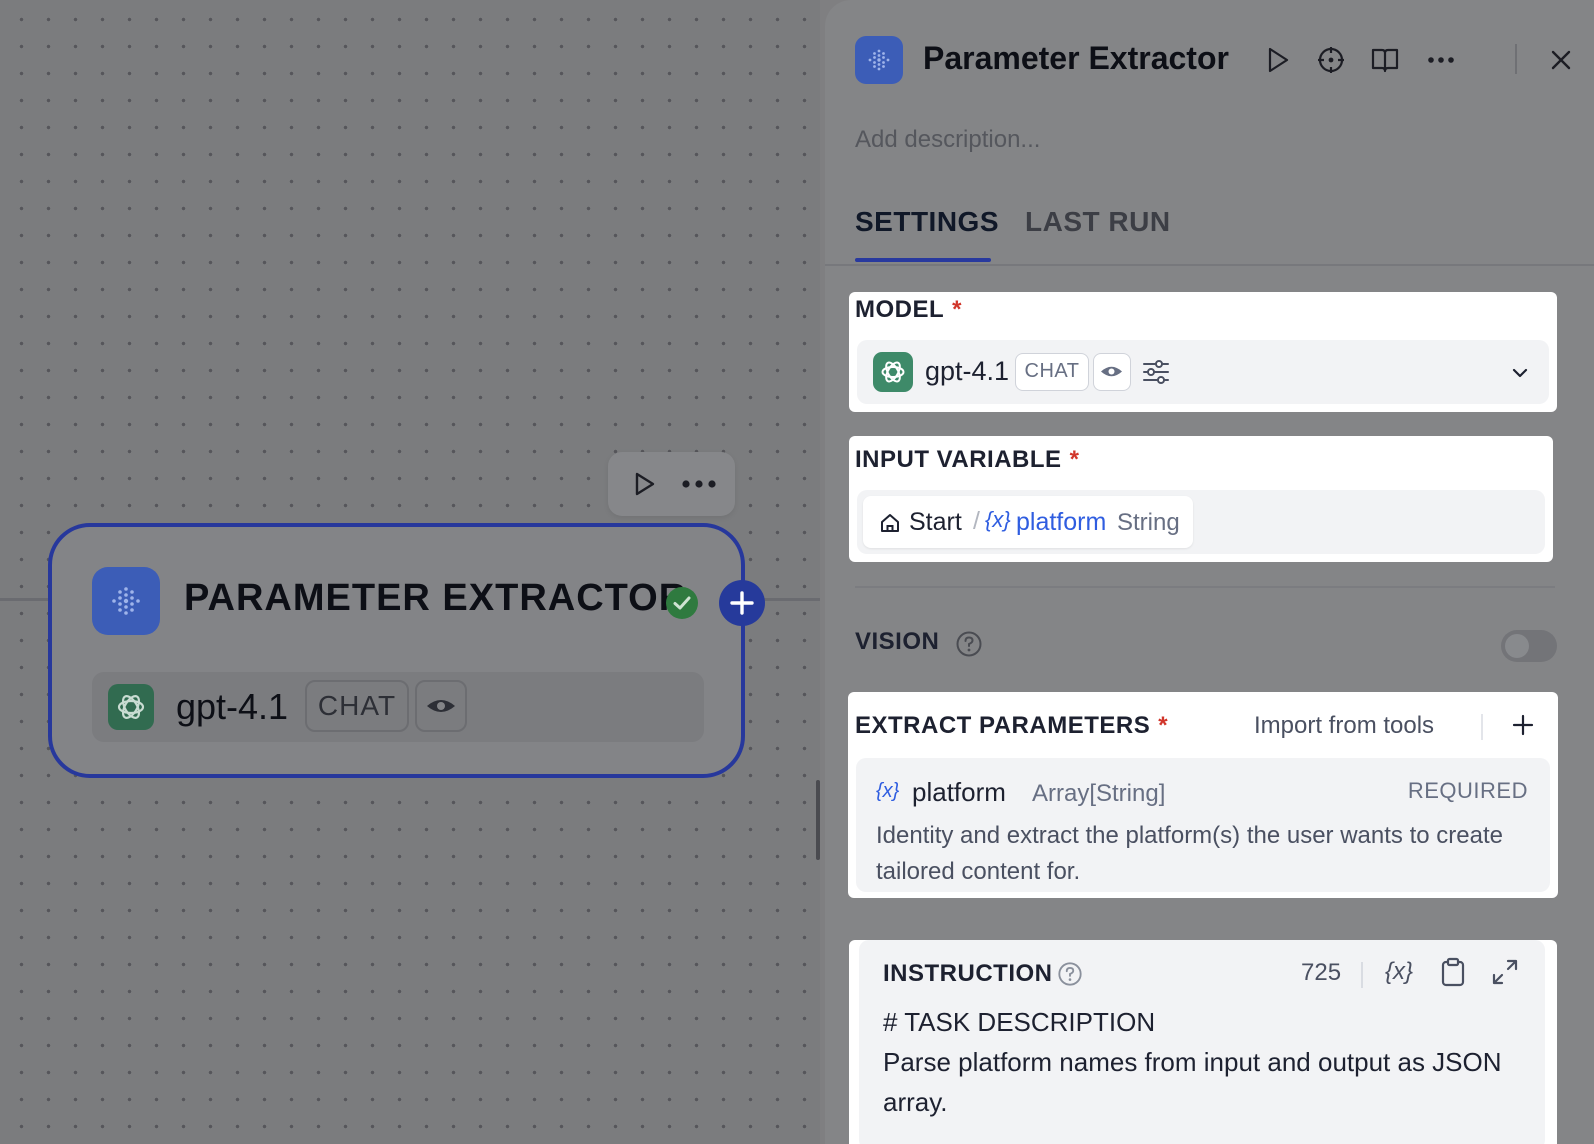  I want to click on model-selector: gpt-4.1 CHAT, so click(1203, 372).